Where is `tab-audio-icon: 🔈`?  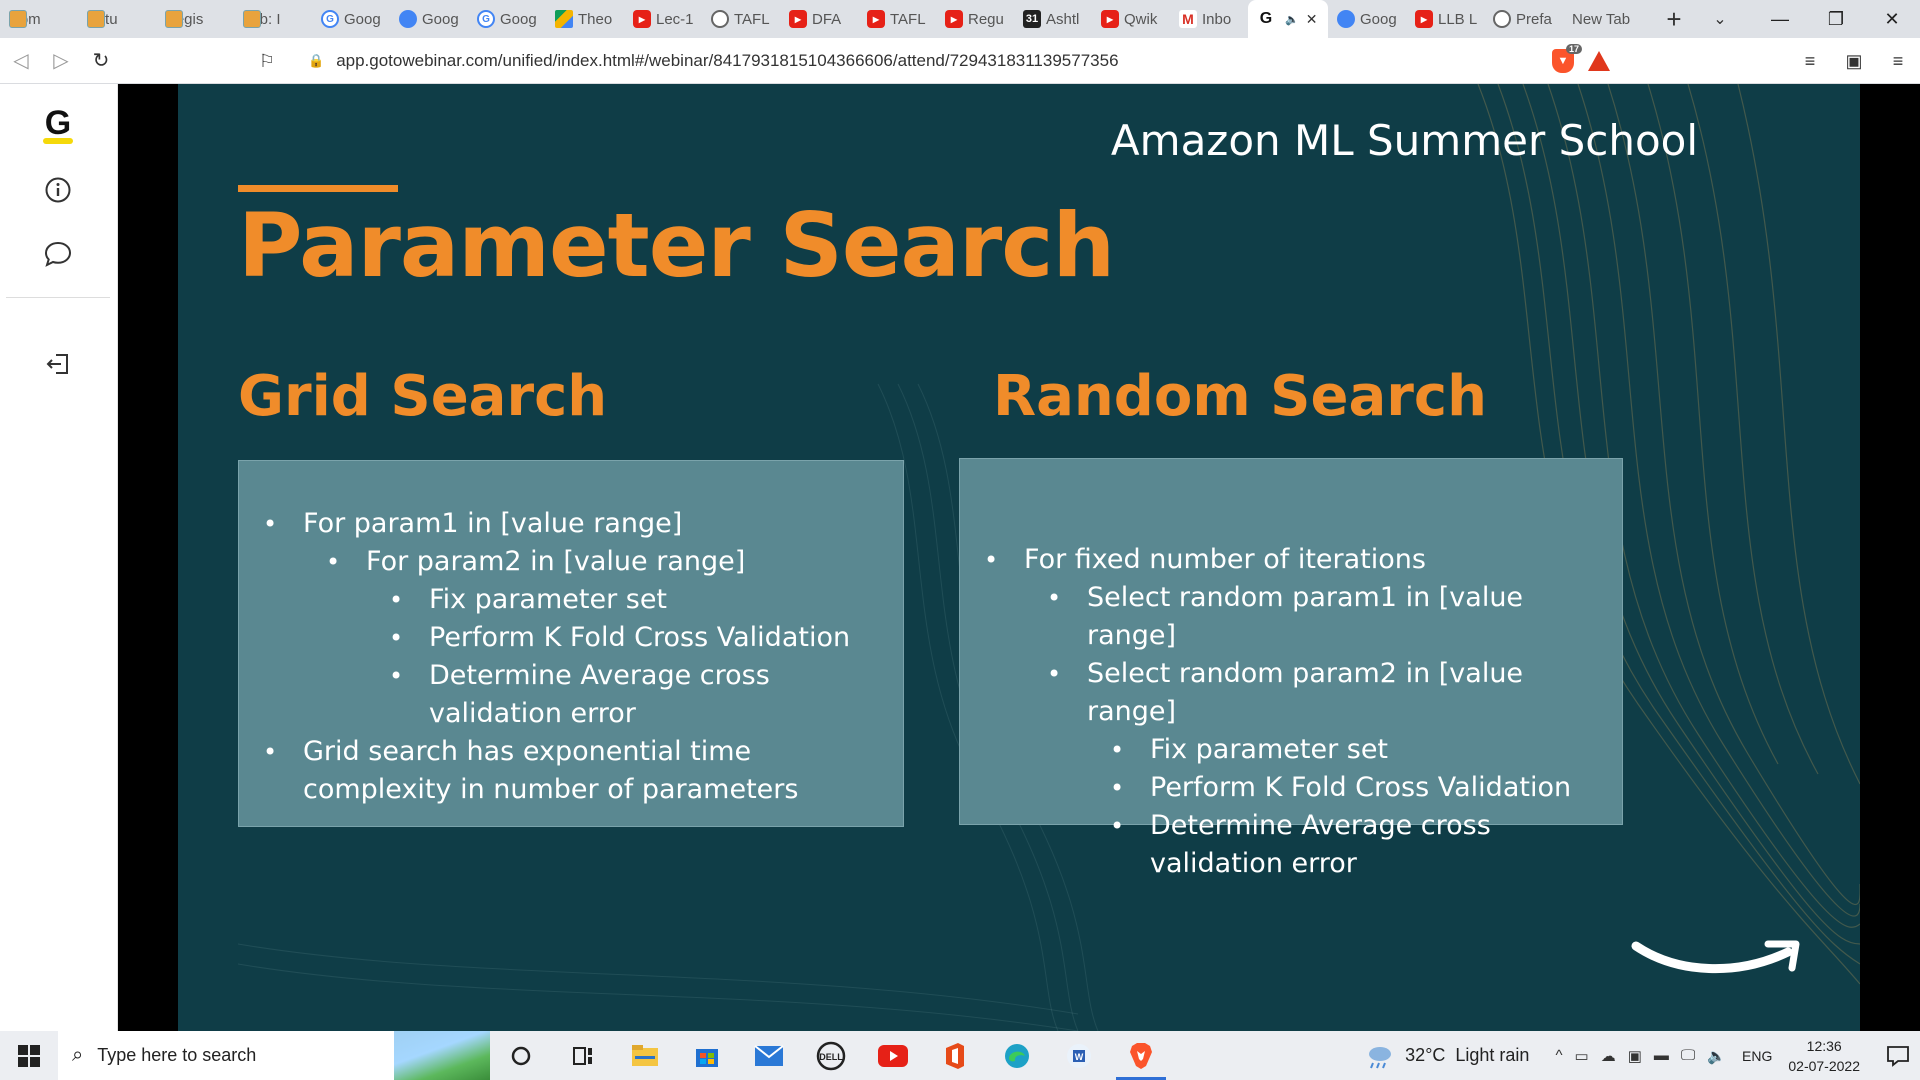
tab-audio-icon: 🔈 is located at coordinates (1292, 19).